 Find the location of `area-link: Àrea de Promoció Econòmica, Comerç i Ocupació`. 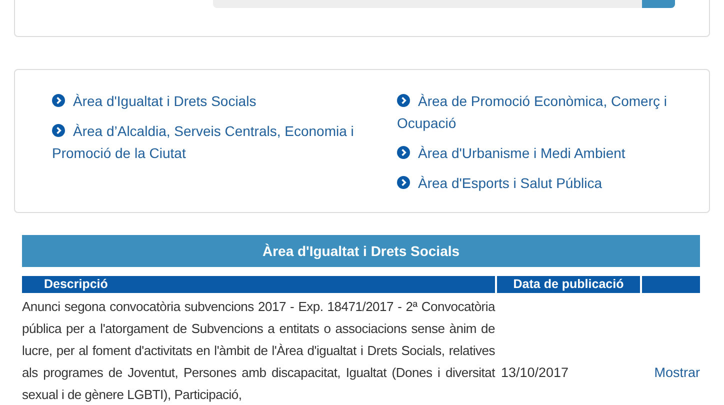

area-link: Àrea de Promoció Econòmica, Comerç i Ocupació is located at coordinates (537, 112).